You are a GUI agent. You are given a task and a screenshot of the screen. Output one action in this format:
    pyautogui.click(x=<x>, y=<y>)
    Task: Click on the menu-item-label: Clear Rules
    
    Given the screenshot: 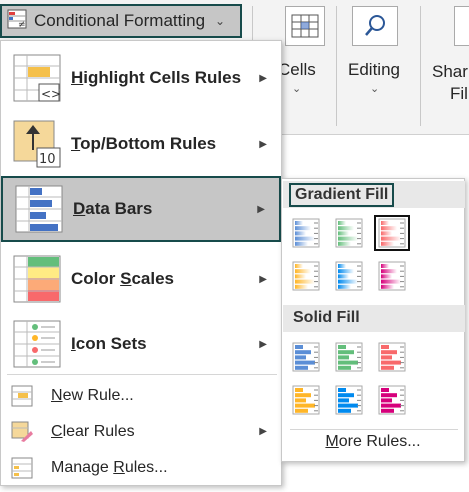 What is the action you would take?
    pyautogui.click(x=93, y=431)
    